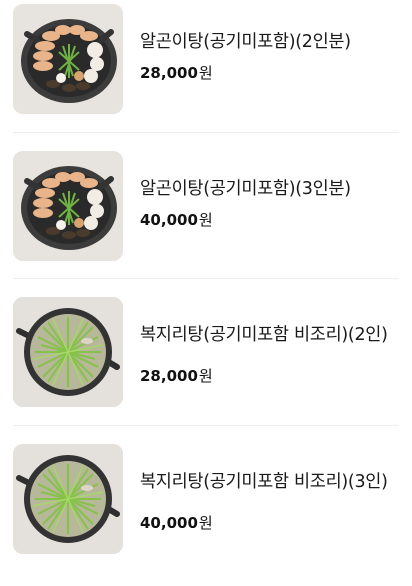 This screenshot has width=412, height=586. I want to click on menu-item-name: 알곤이탕(공기미포함)(3인분), so click(245, 189).